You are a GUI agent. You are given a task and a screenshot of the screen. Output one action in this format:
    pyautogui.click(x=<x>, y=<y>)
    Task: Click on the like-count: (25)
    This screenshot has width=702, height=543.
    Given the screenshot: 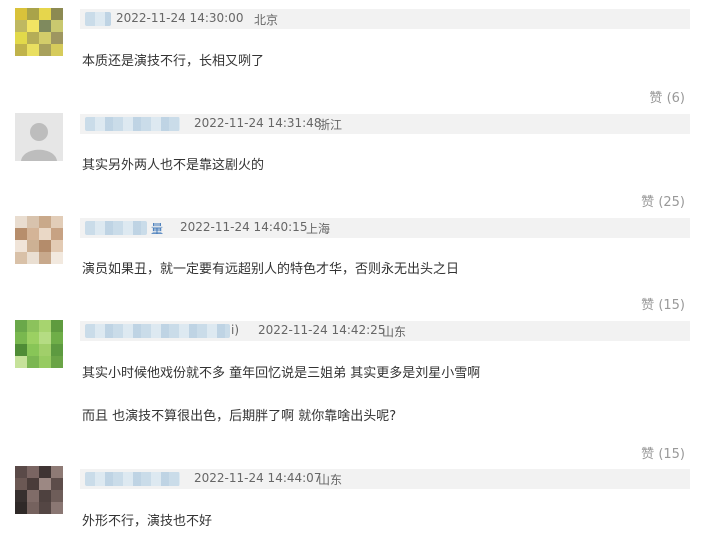 What is the action you would take?
    pyautogui.click(x=671, y=202)
    